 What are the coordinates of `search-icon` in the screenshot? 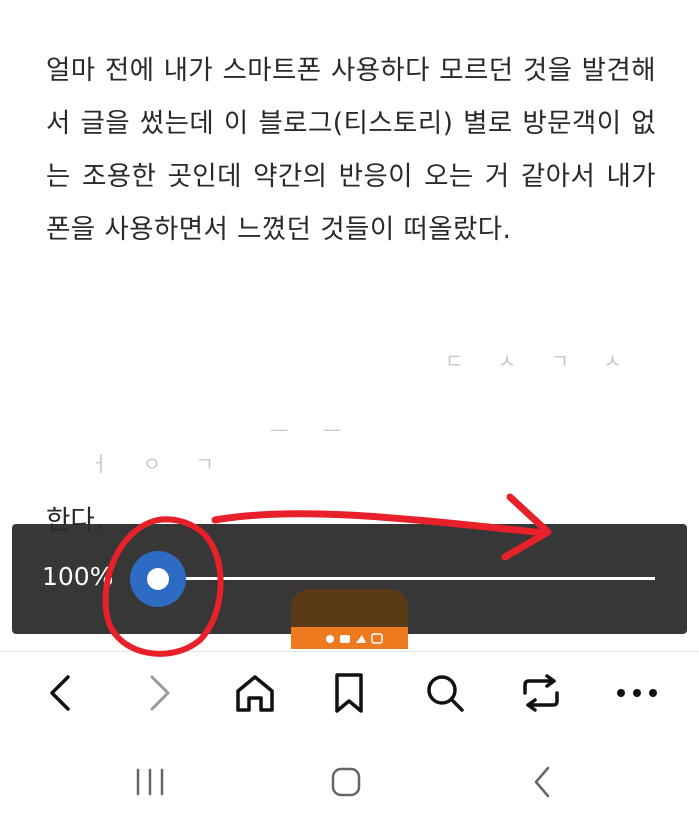 It's located at (445, 693).